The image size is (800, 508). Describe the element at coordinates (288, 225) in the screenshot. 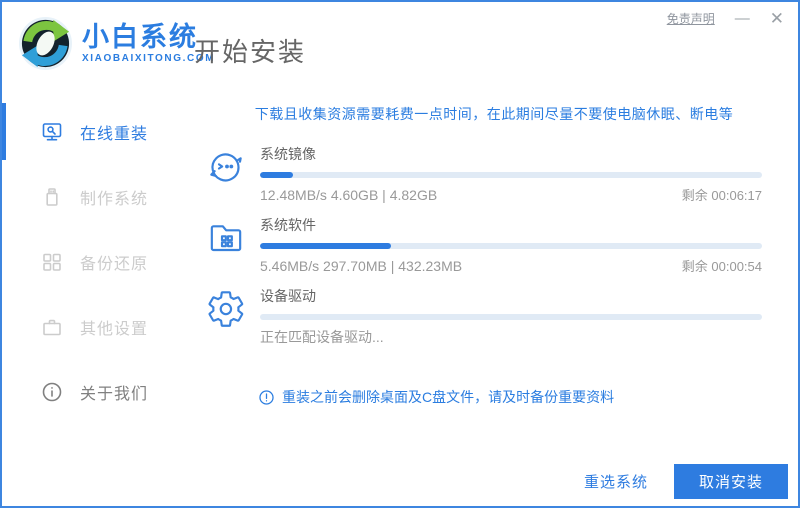

I see `task-name: 系统软件` at that location.